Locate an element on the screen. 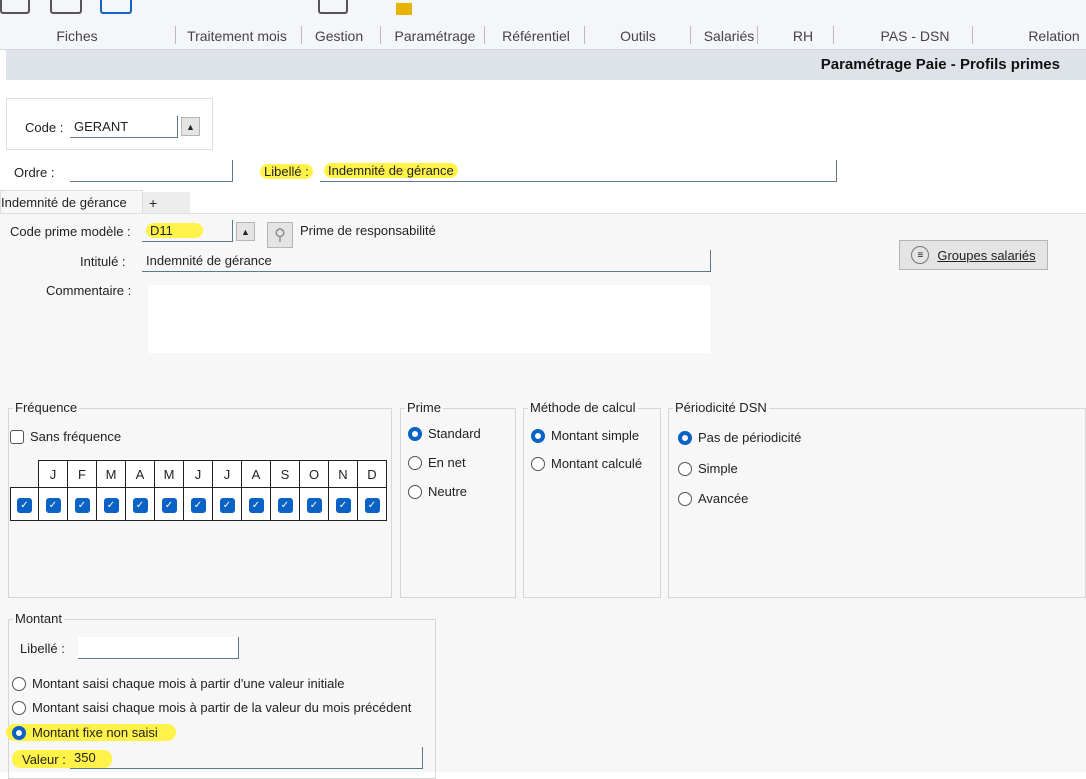  ribbon-group-salaries: Salariés is located at coordinates (729, 36).